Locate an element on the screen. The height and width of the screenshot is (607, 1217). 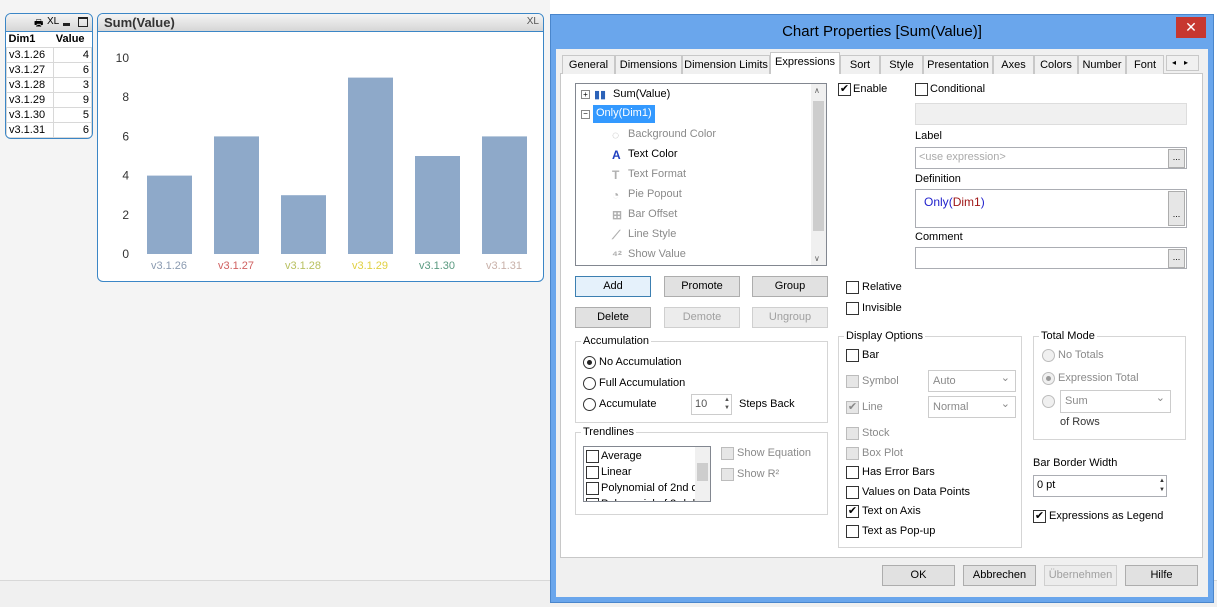
promote-button: Promote is located at coordinates (702, 286).